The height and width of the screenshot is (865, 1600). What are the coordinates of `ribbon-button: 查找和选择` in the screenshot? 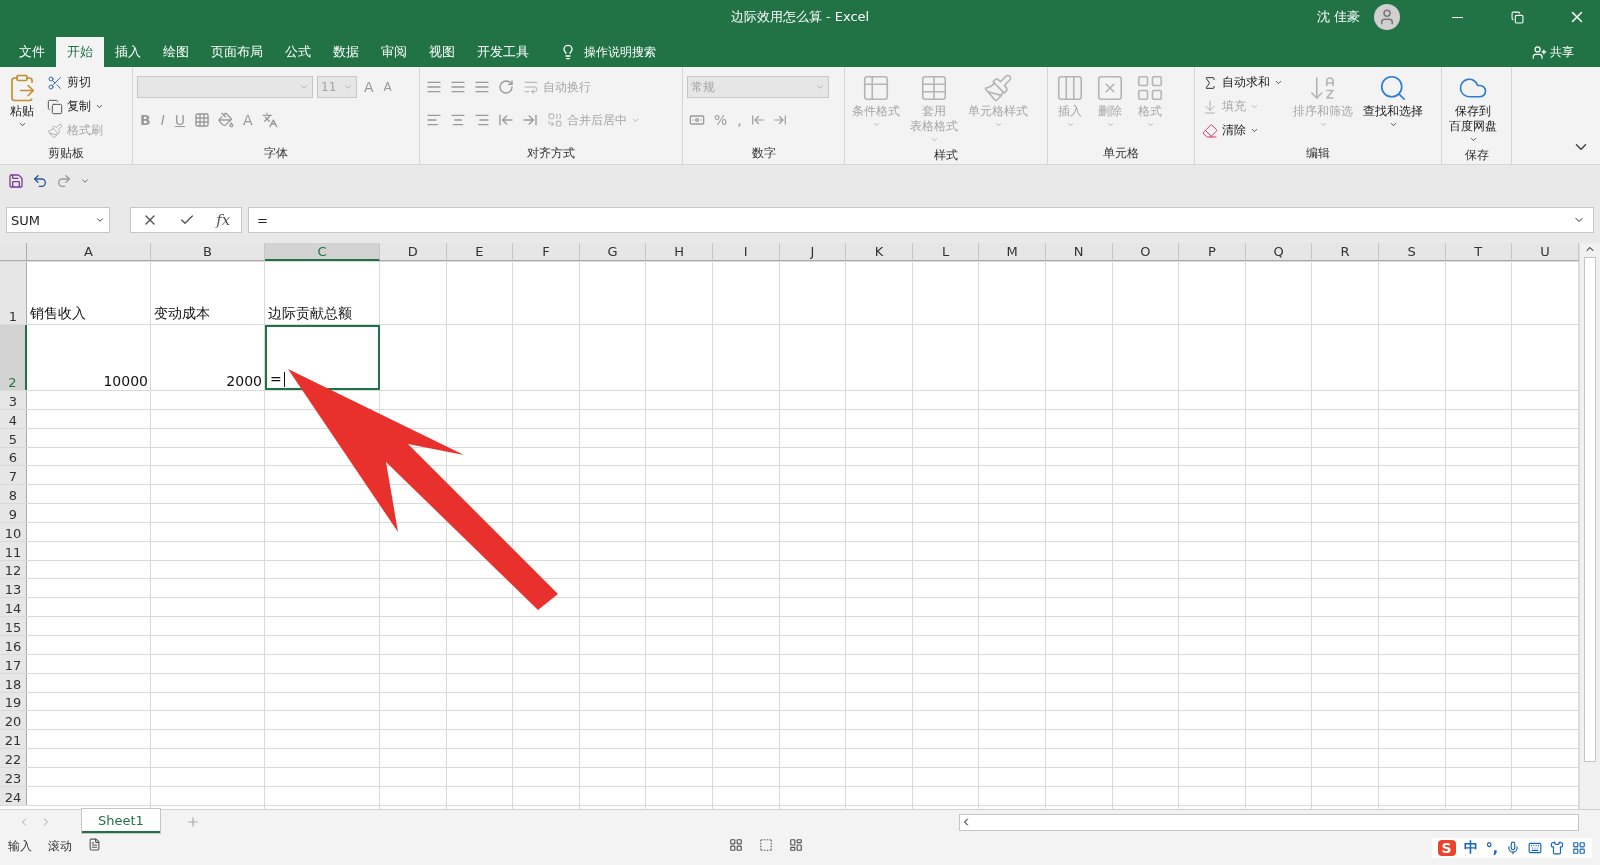 It's located at (1393, 107).